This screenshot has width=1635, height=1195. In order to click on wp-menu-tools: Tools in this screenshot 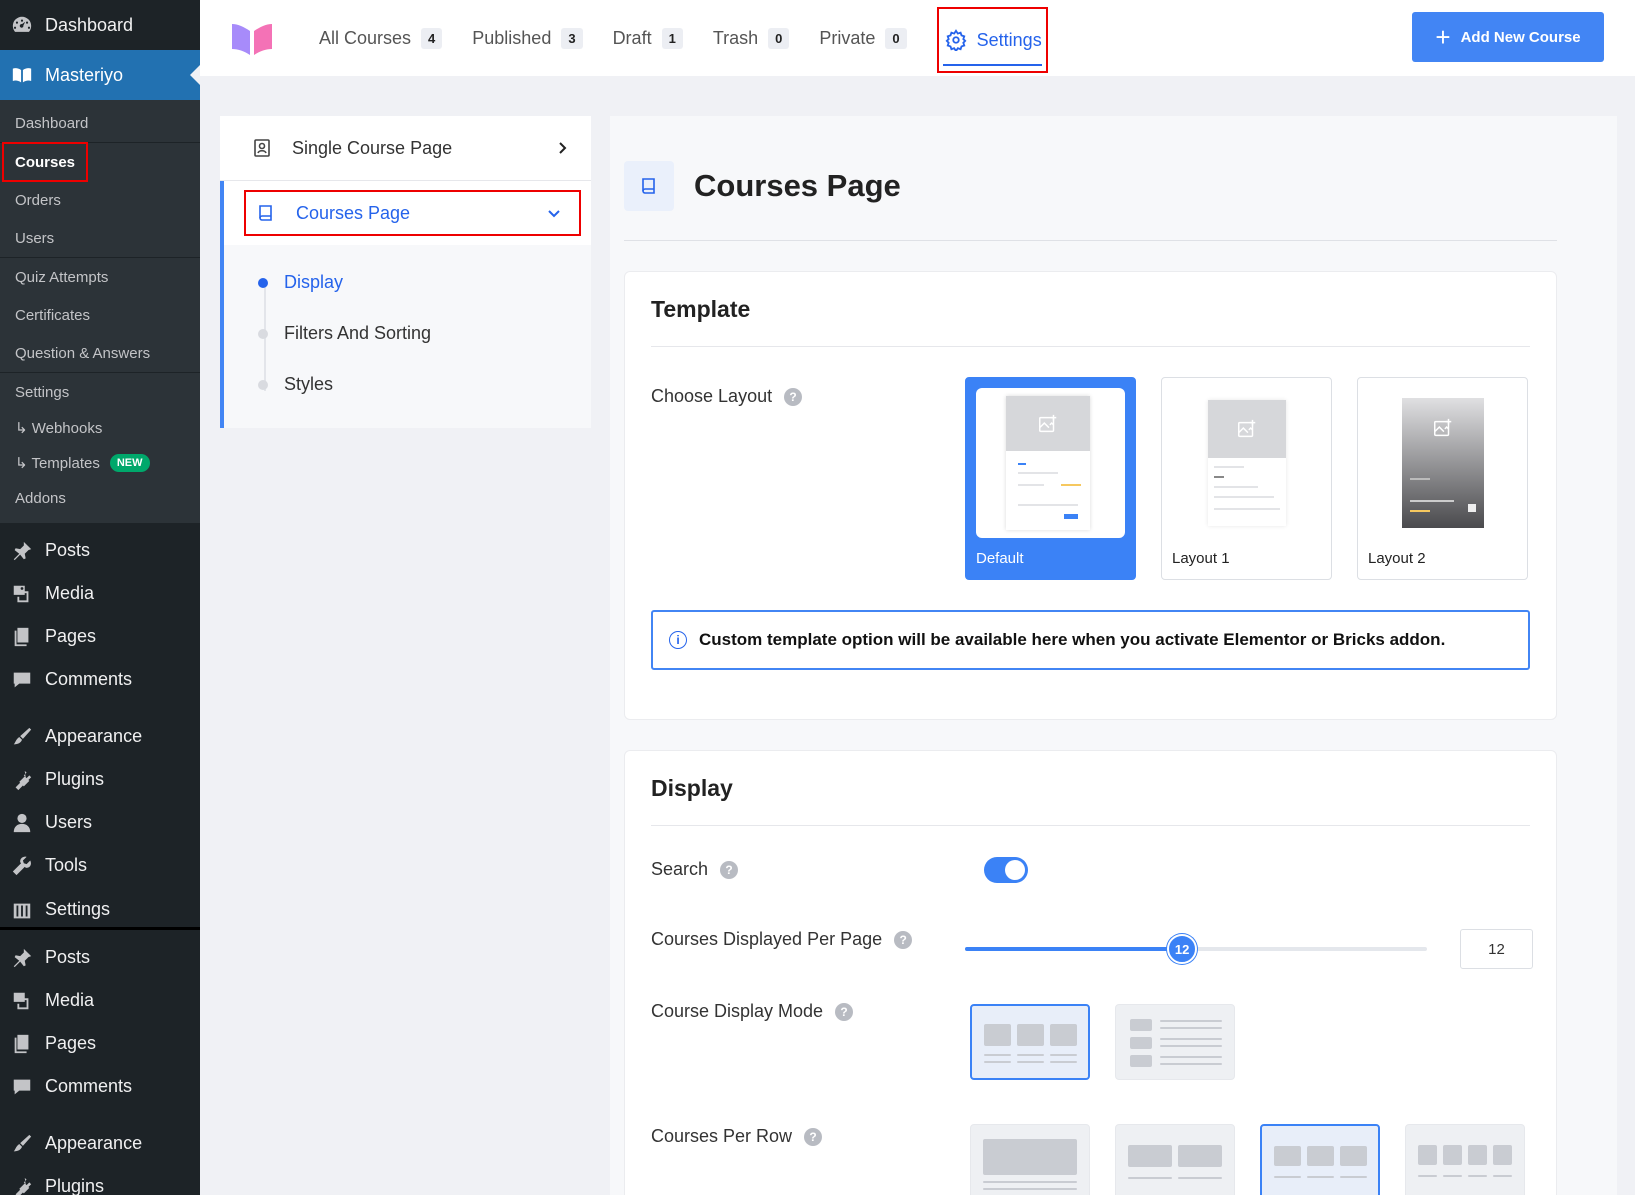, I will do `click(100, 865)`.